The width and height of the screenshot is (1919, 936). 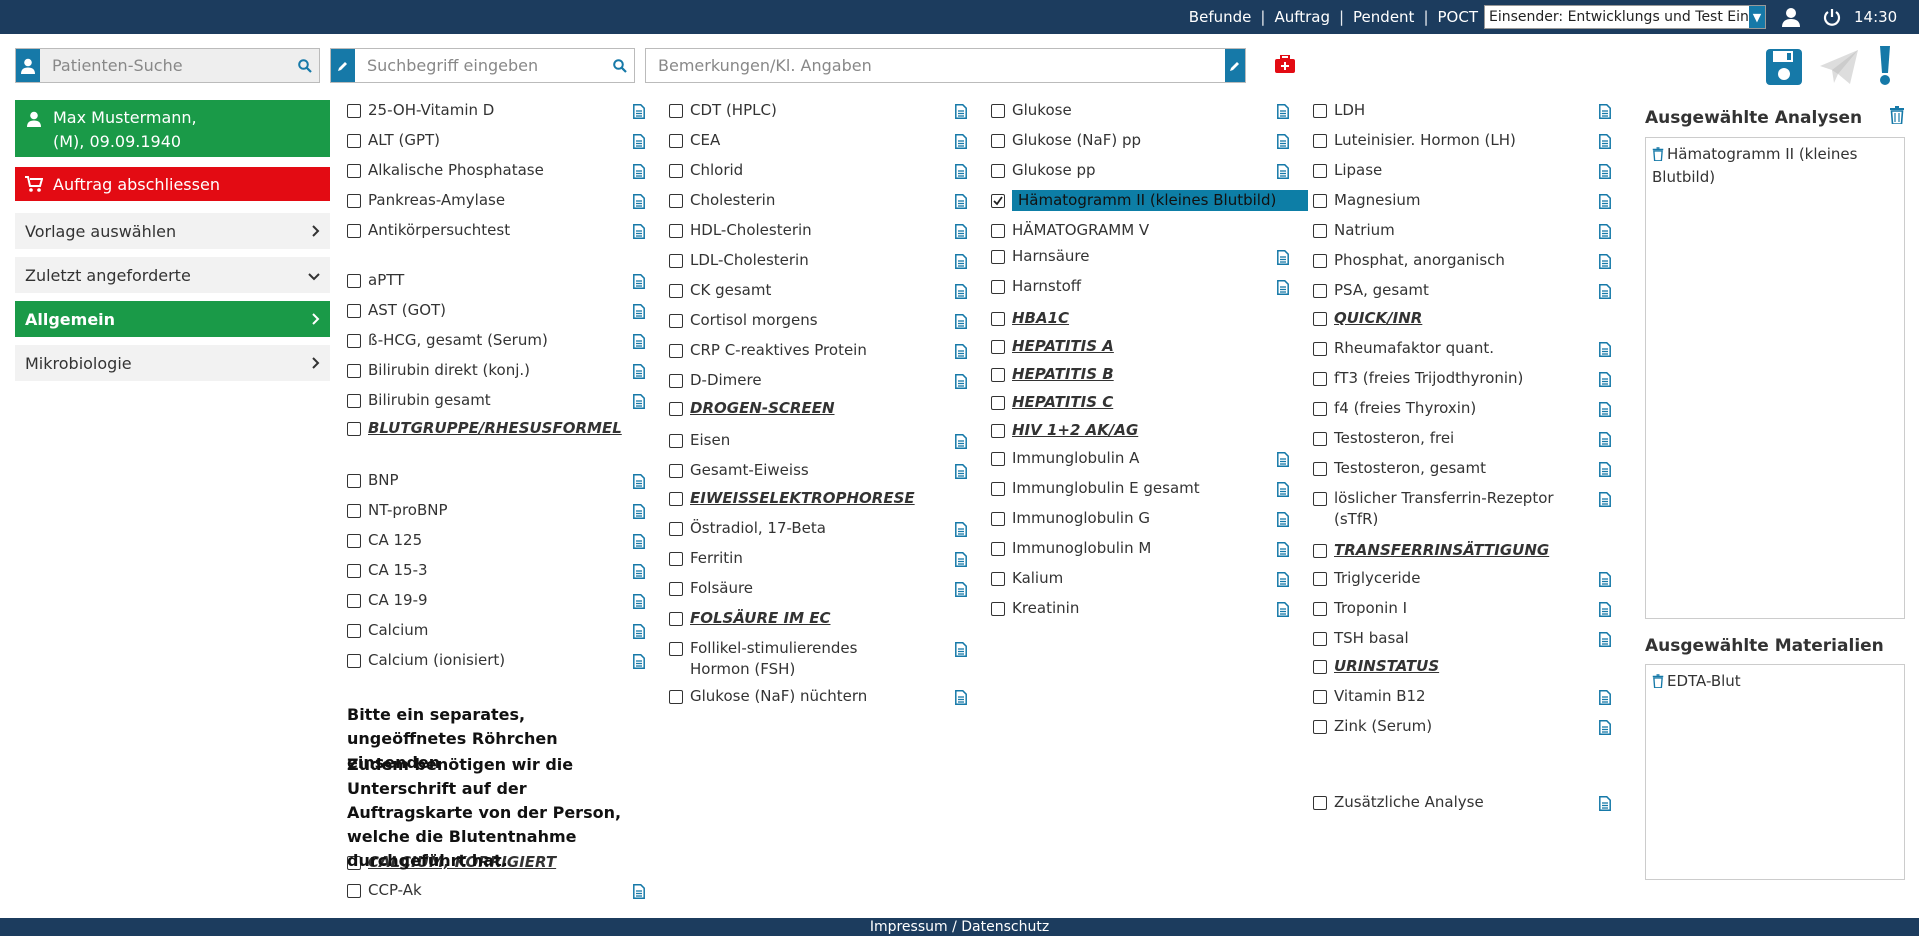 I want to click on analysis-label: BNP, so click(x=383, y=480).